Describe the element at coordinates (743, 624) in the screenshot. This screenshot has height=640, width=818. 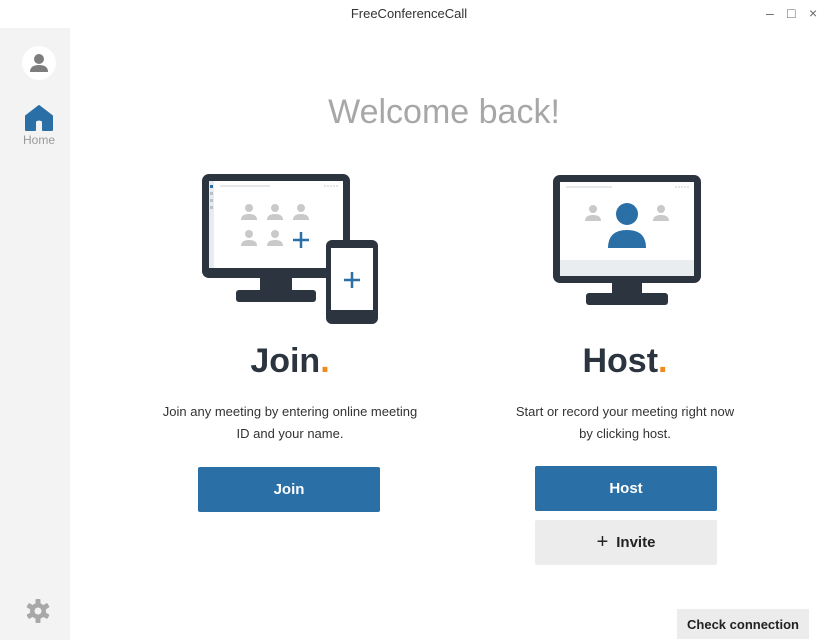
I see `check-connection-button: Check connection` at that location.